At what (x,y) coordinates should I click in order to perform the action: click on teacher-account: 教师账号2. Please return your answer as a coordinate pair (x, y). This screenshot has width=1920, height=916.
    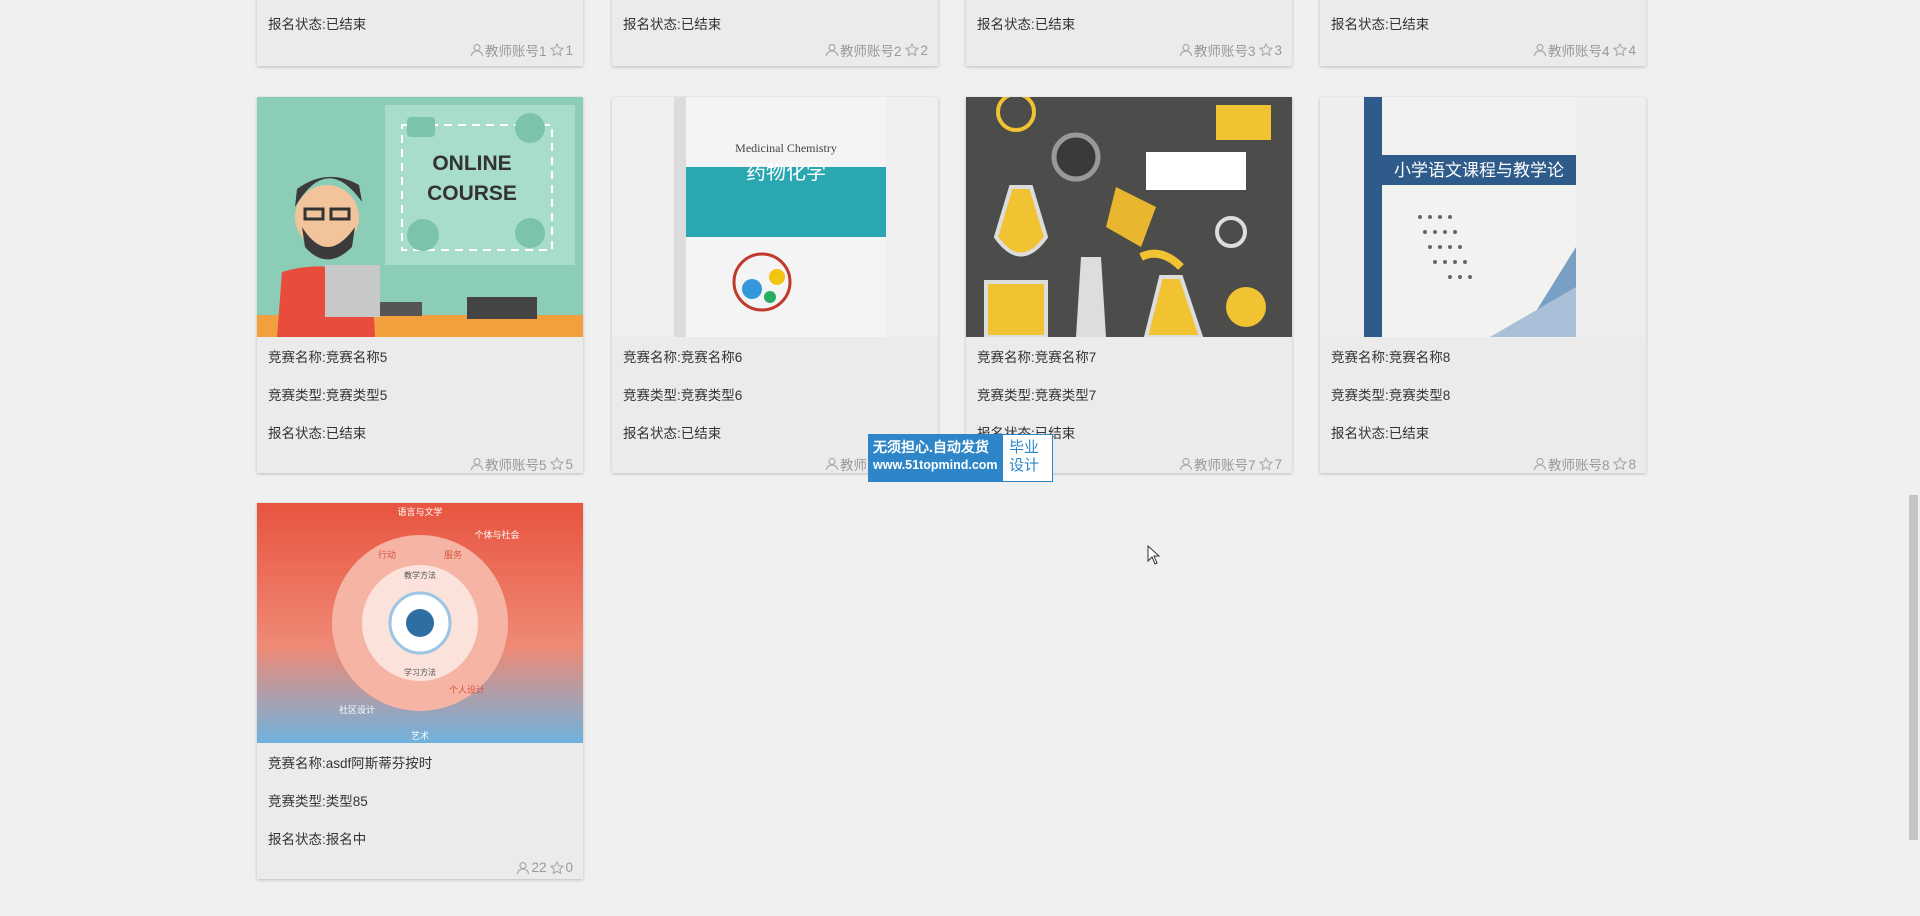
    Looking at the image, I should click on (870, 51).